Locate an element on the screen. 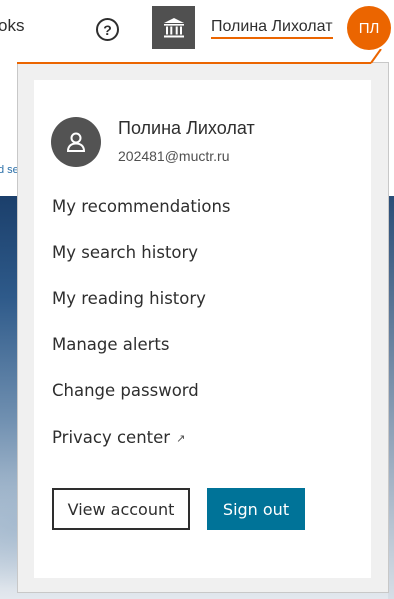 The height and width of the screenshot is (599, 394). menu-item-change-password: Change password is located at coordinates (125, 390).